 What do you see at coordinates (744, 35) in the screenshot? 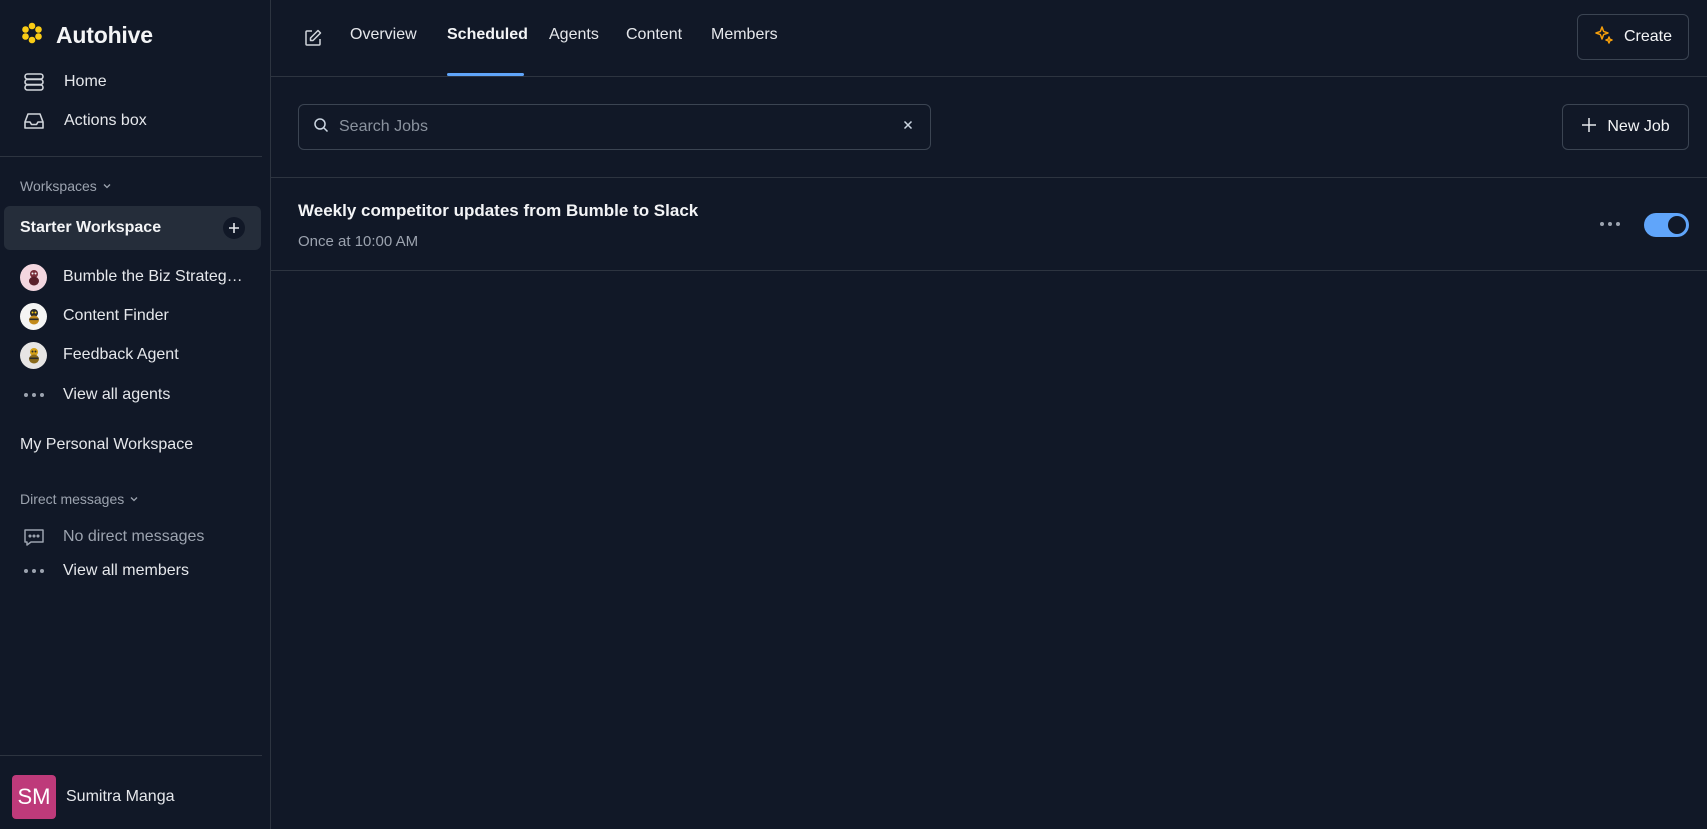
I see `tab-members: Members` at bounding box center [744, 35].